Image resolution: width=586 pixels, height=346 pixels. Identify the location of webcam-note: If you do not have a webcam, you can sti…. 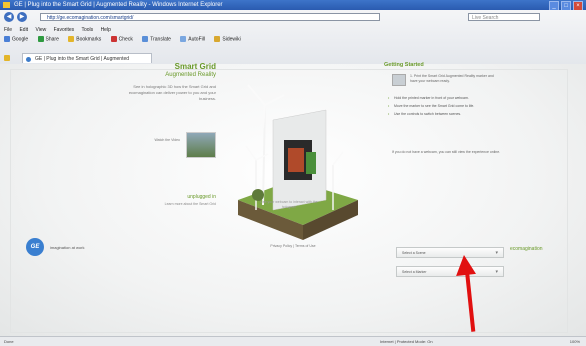
(446, 152).